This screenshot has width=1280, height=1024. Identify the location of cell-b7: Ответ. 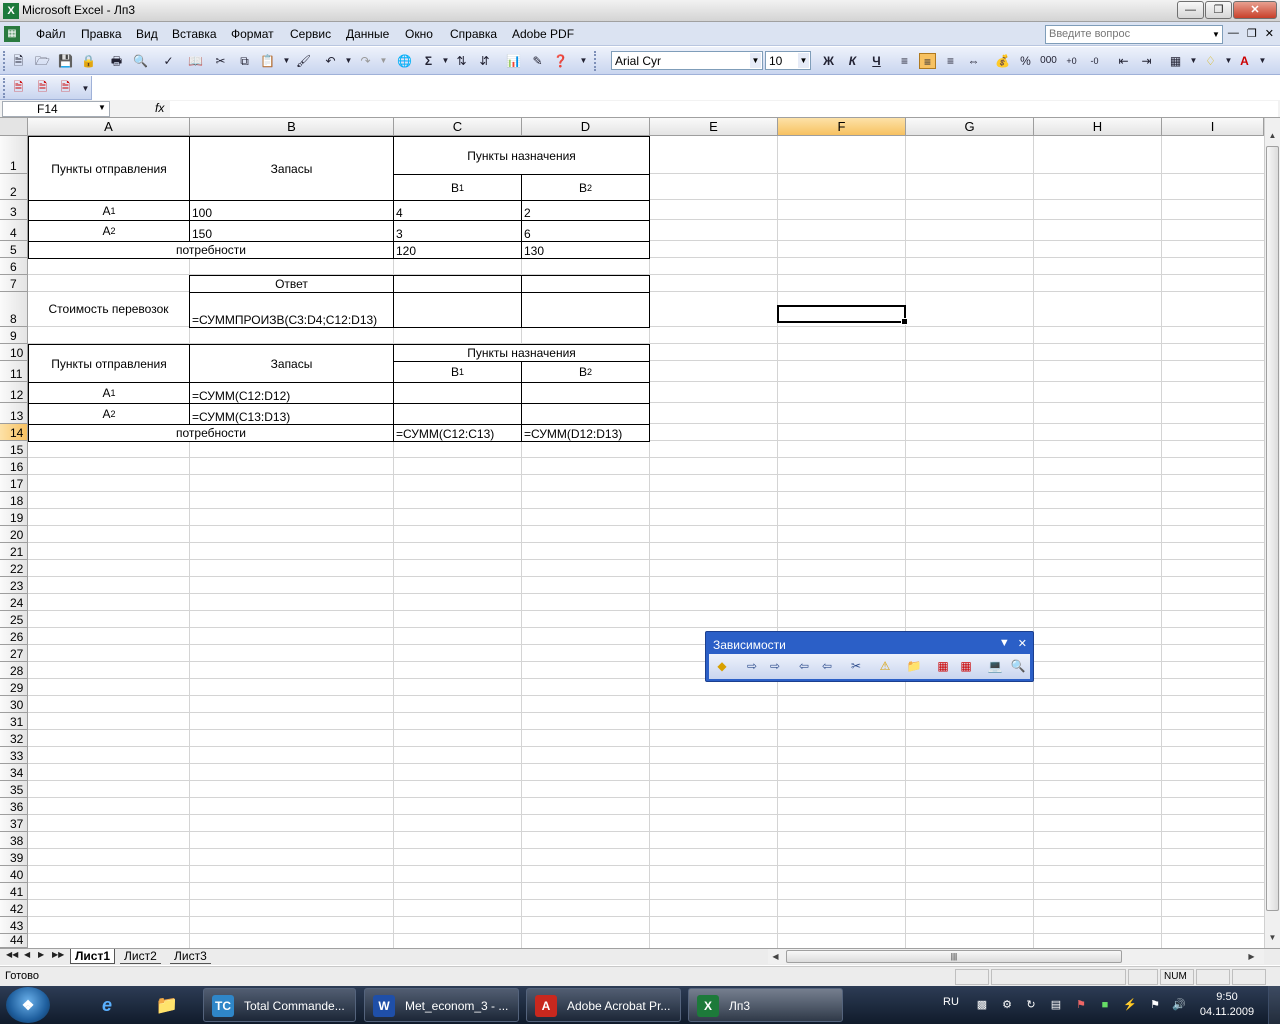
(291, 284).